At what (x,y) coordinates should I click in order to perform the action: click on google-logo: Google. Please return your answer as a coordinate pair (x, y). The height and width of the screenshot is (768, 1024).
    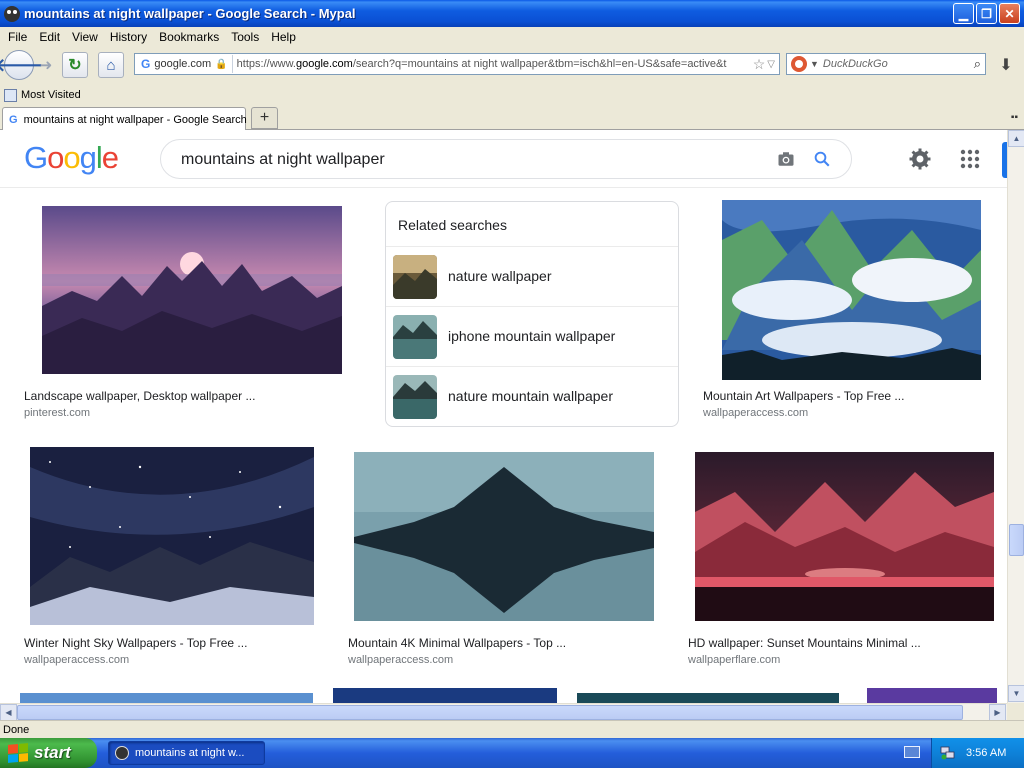
    Looking at the image, I should click on (71, 158).